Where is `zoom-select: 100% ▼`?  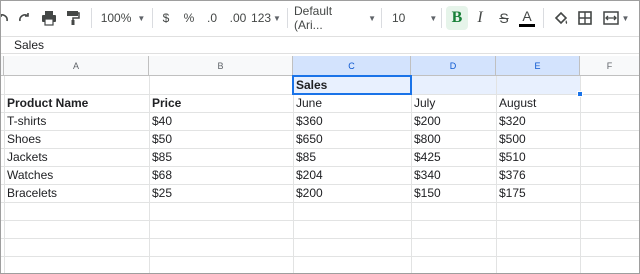 zoom-select: 100% ▼ is located at coordinates (123, 18).